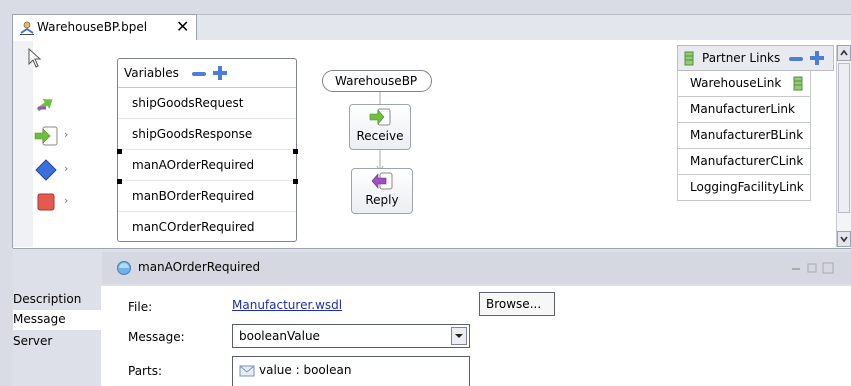 This screenshot has height=386, width=851. What do you see at coordinates (812, 268) in the screenshot?
I see `restore-icon` at bounding box center [812, 268].